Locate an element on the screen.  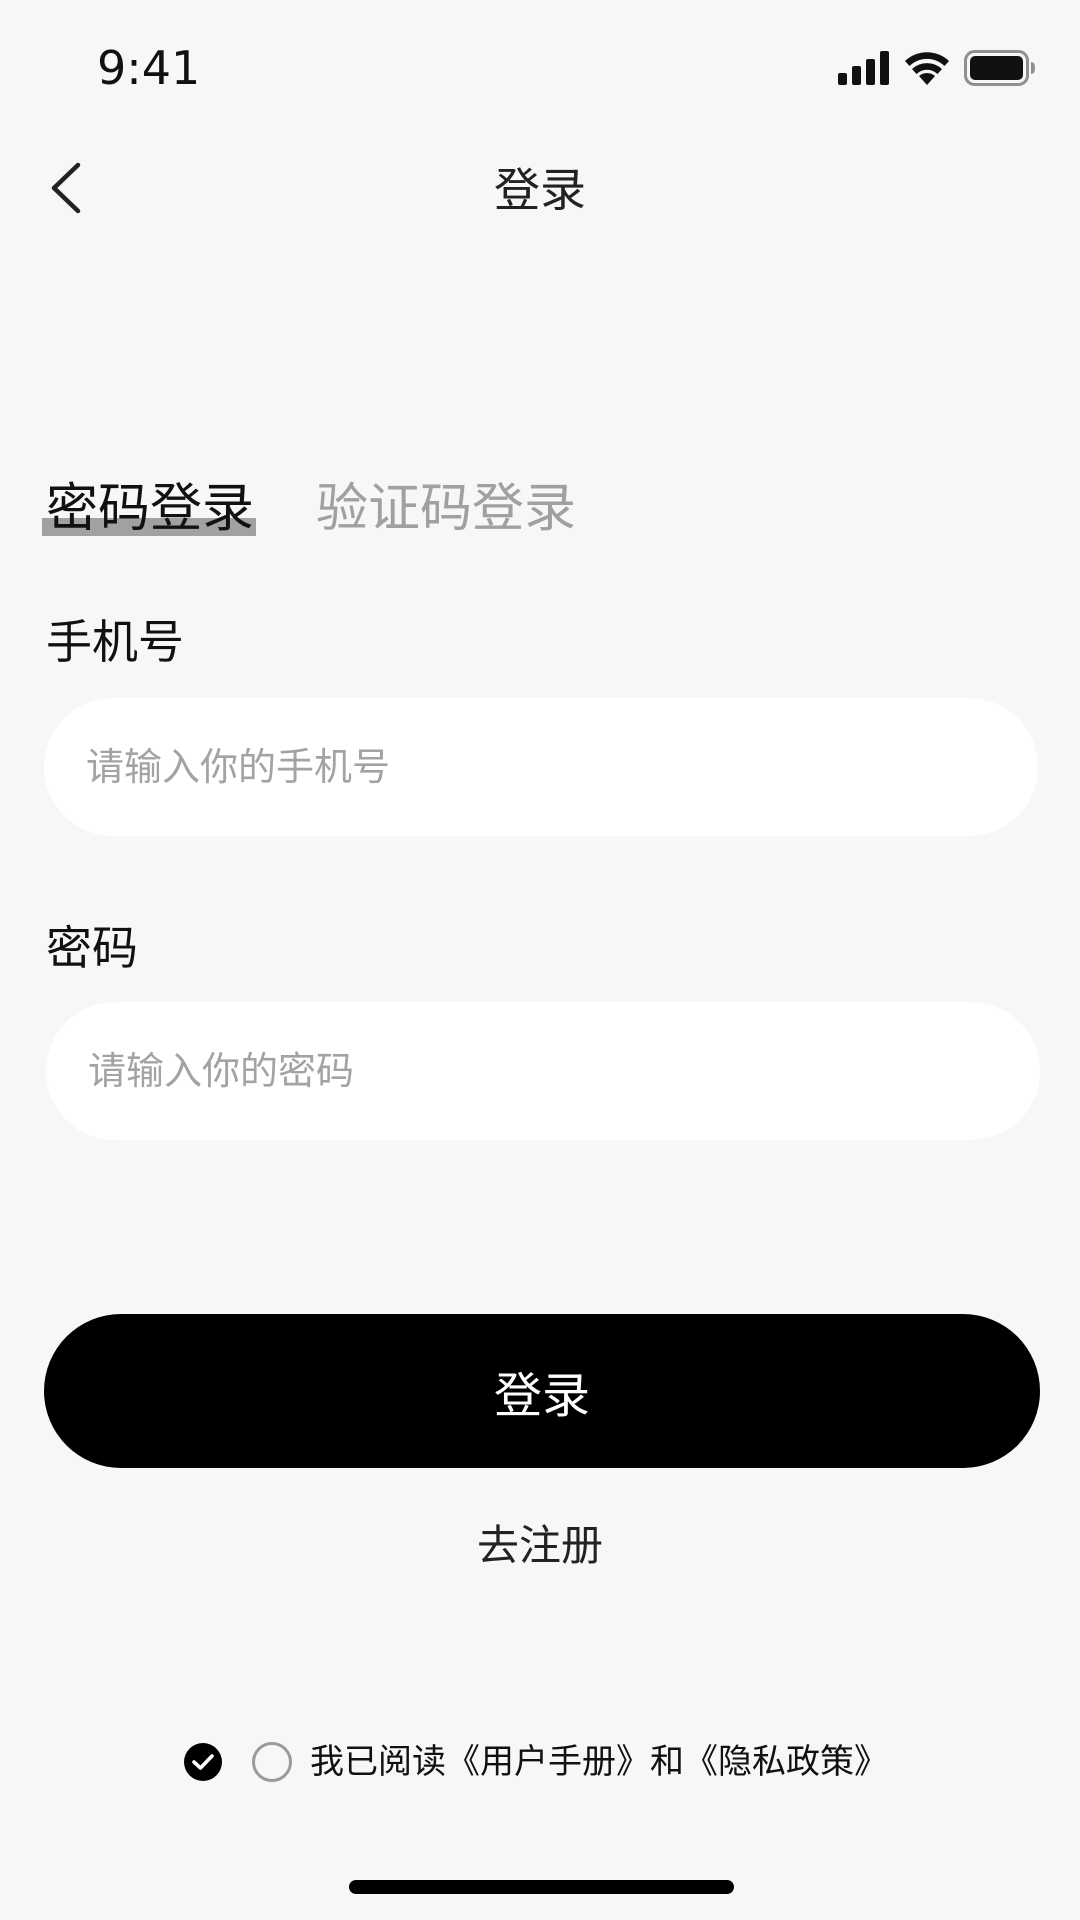
phone-input is located at coordinates (541, 767).